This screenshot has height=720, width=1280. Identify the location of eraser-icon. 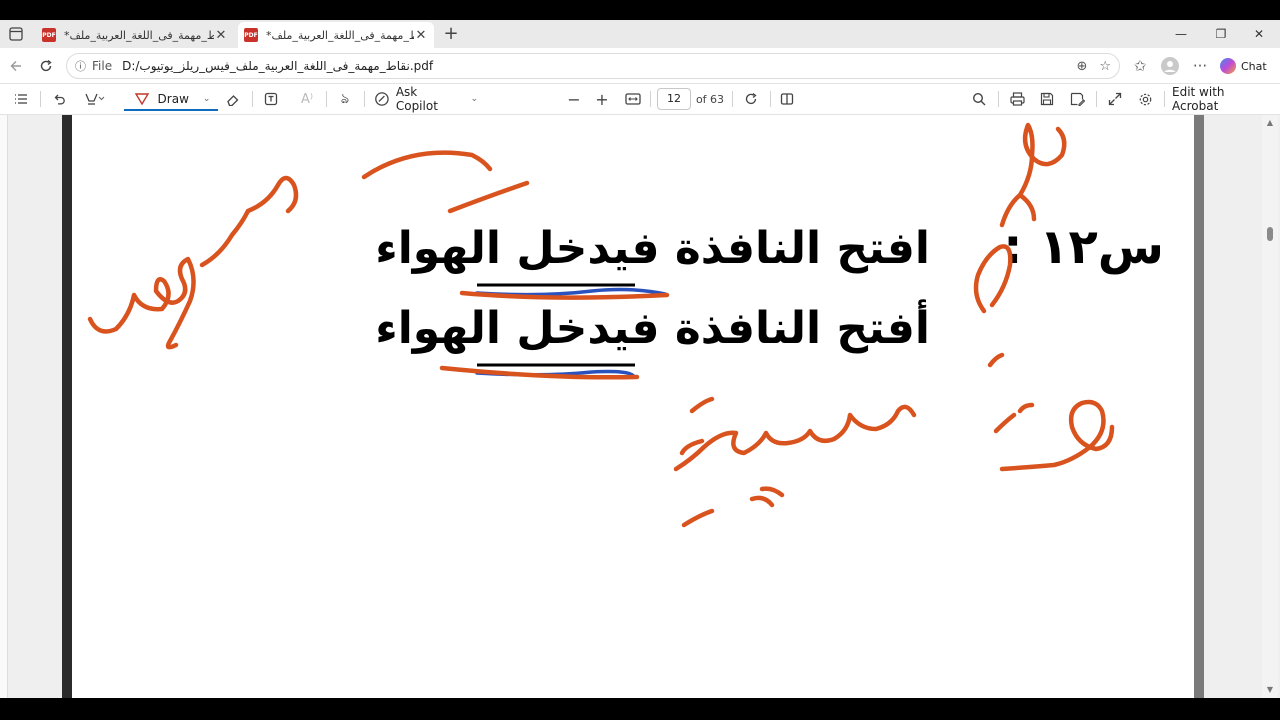
(233, 99).